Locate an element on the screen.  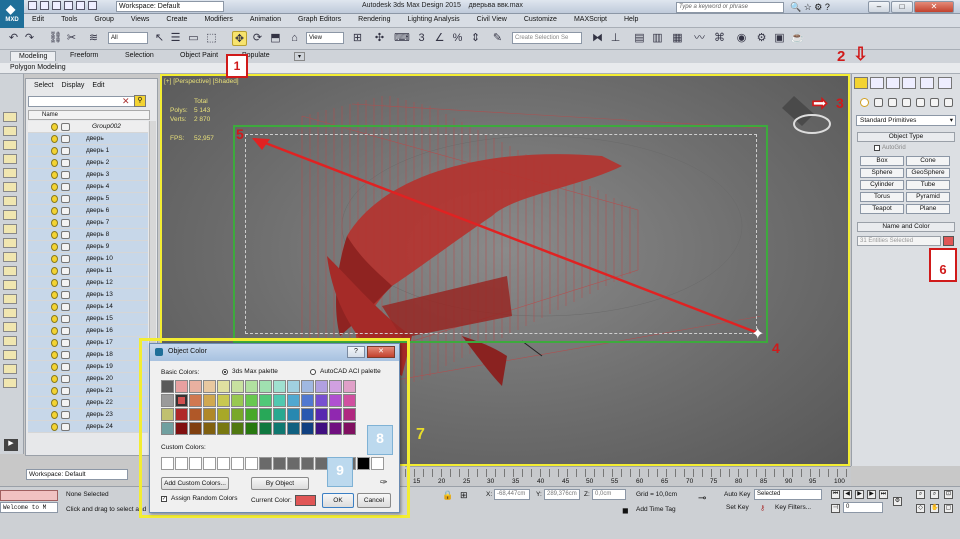
menu-maxscript: MAXScript is located at coordinates (590, 18).